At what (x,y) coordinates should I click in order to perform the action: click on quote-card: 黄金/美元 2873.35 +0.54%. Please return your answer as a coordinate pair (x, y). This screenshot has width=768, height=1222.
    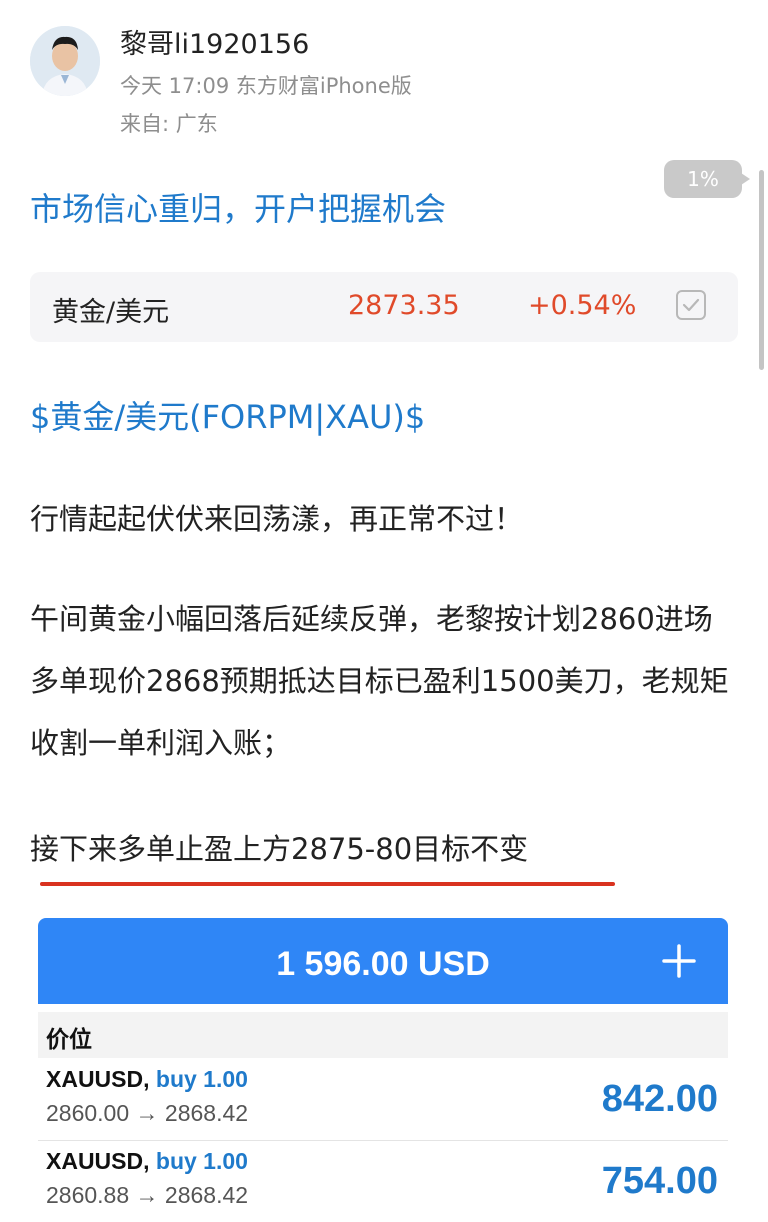
    Looking at the image, I should click on (384, 307).